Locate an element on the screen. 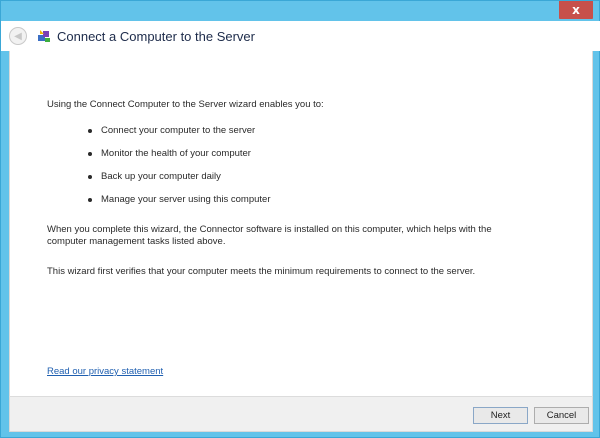 This screenshot has width=600, height=438. list-item-label: Manage your server using this computer is located at coordinates (186, 199).